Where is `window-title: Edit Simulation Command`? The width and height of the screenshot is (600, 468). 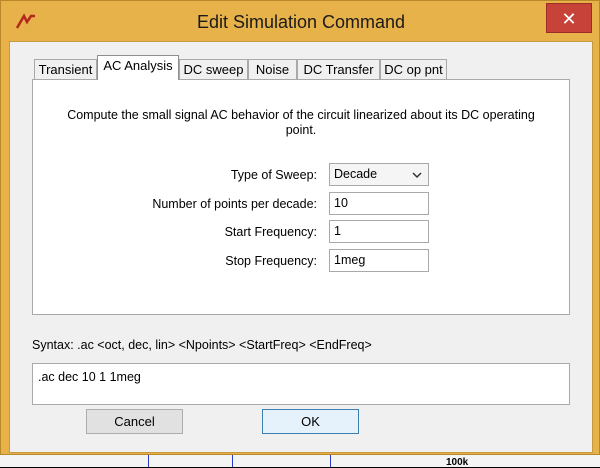 window-title: Edit Simulation Command is located at coordinates (301, 22).